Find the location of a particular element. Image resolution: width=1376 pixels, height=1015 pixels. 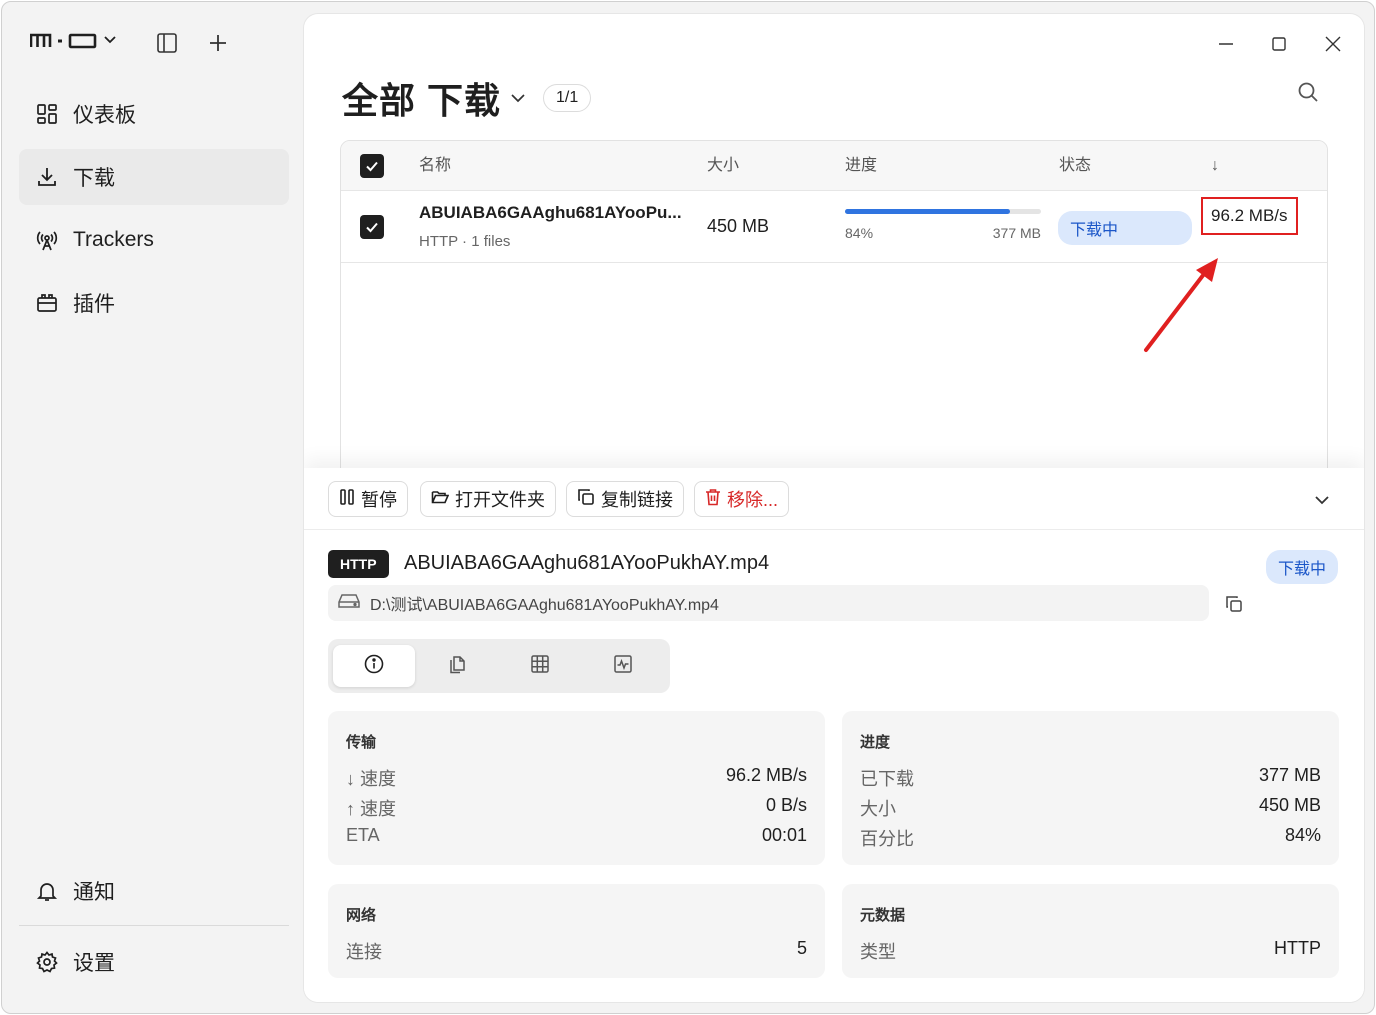

value: 377 MB is located at coordinates (1289, 775).